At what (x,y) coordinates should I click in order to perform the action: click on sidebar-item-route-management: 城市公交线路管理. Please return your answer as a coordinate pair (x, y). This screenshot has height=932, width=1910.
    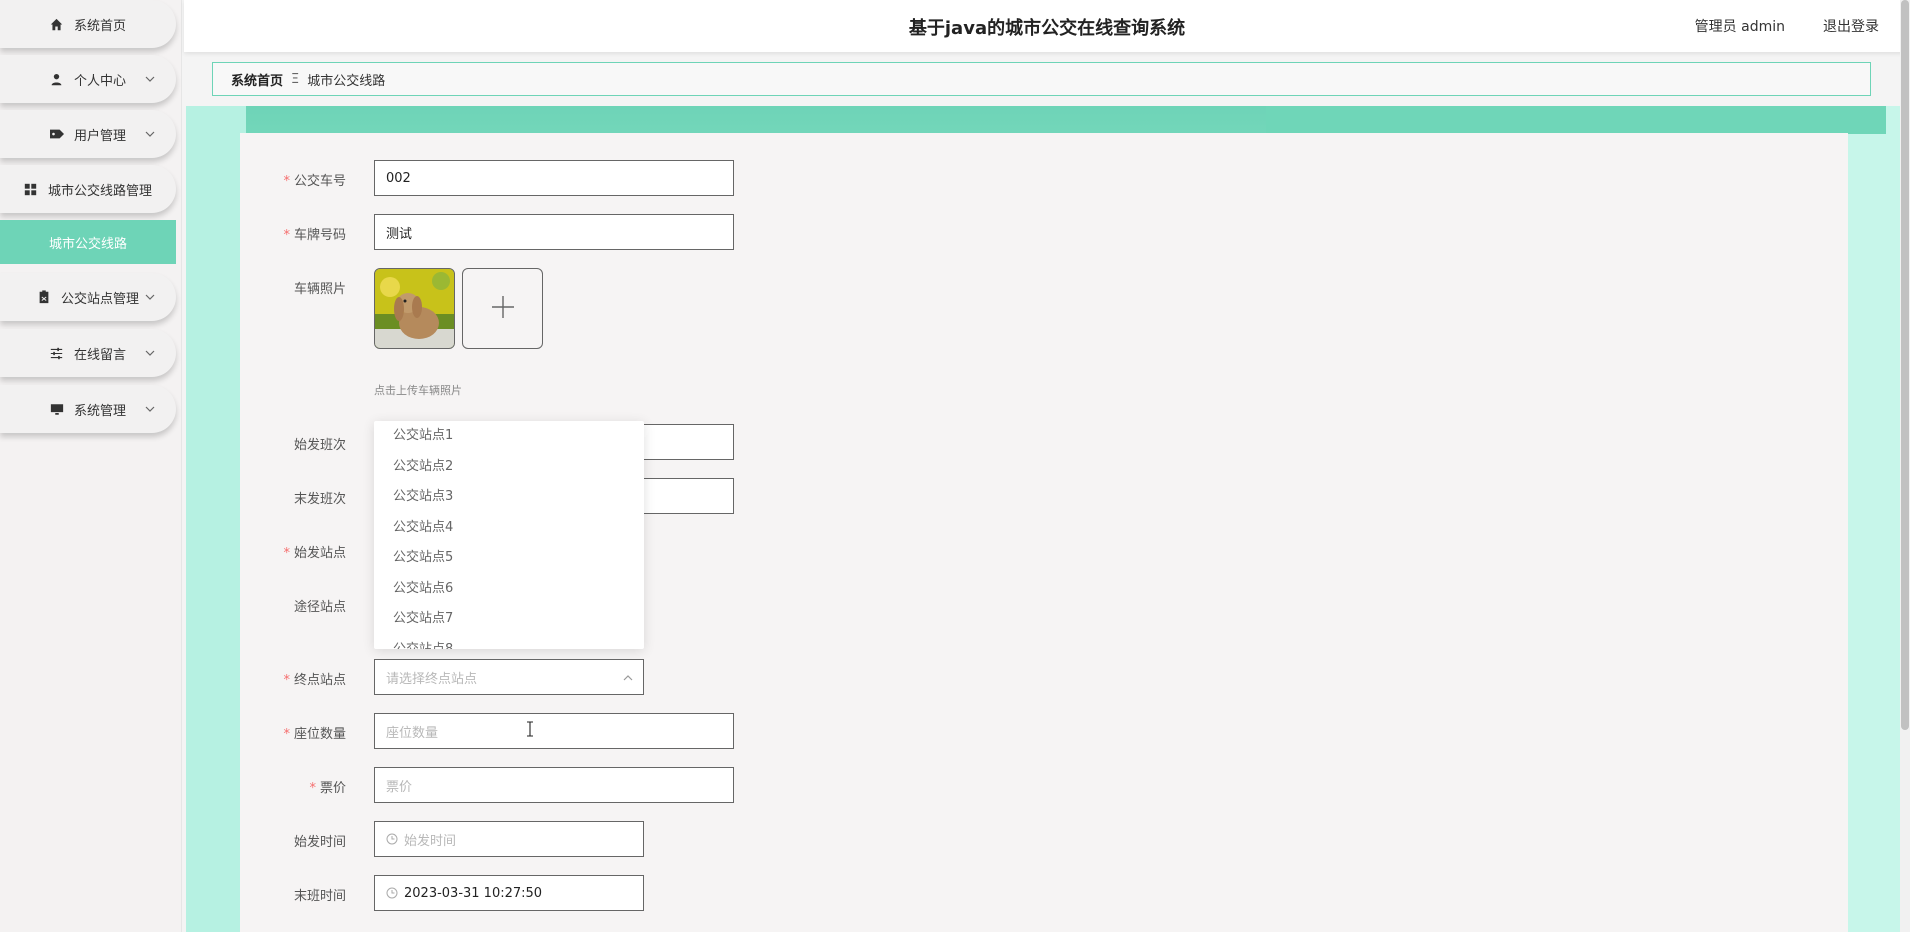
    Looking at the image, I should click on (88, 189).